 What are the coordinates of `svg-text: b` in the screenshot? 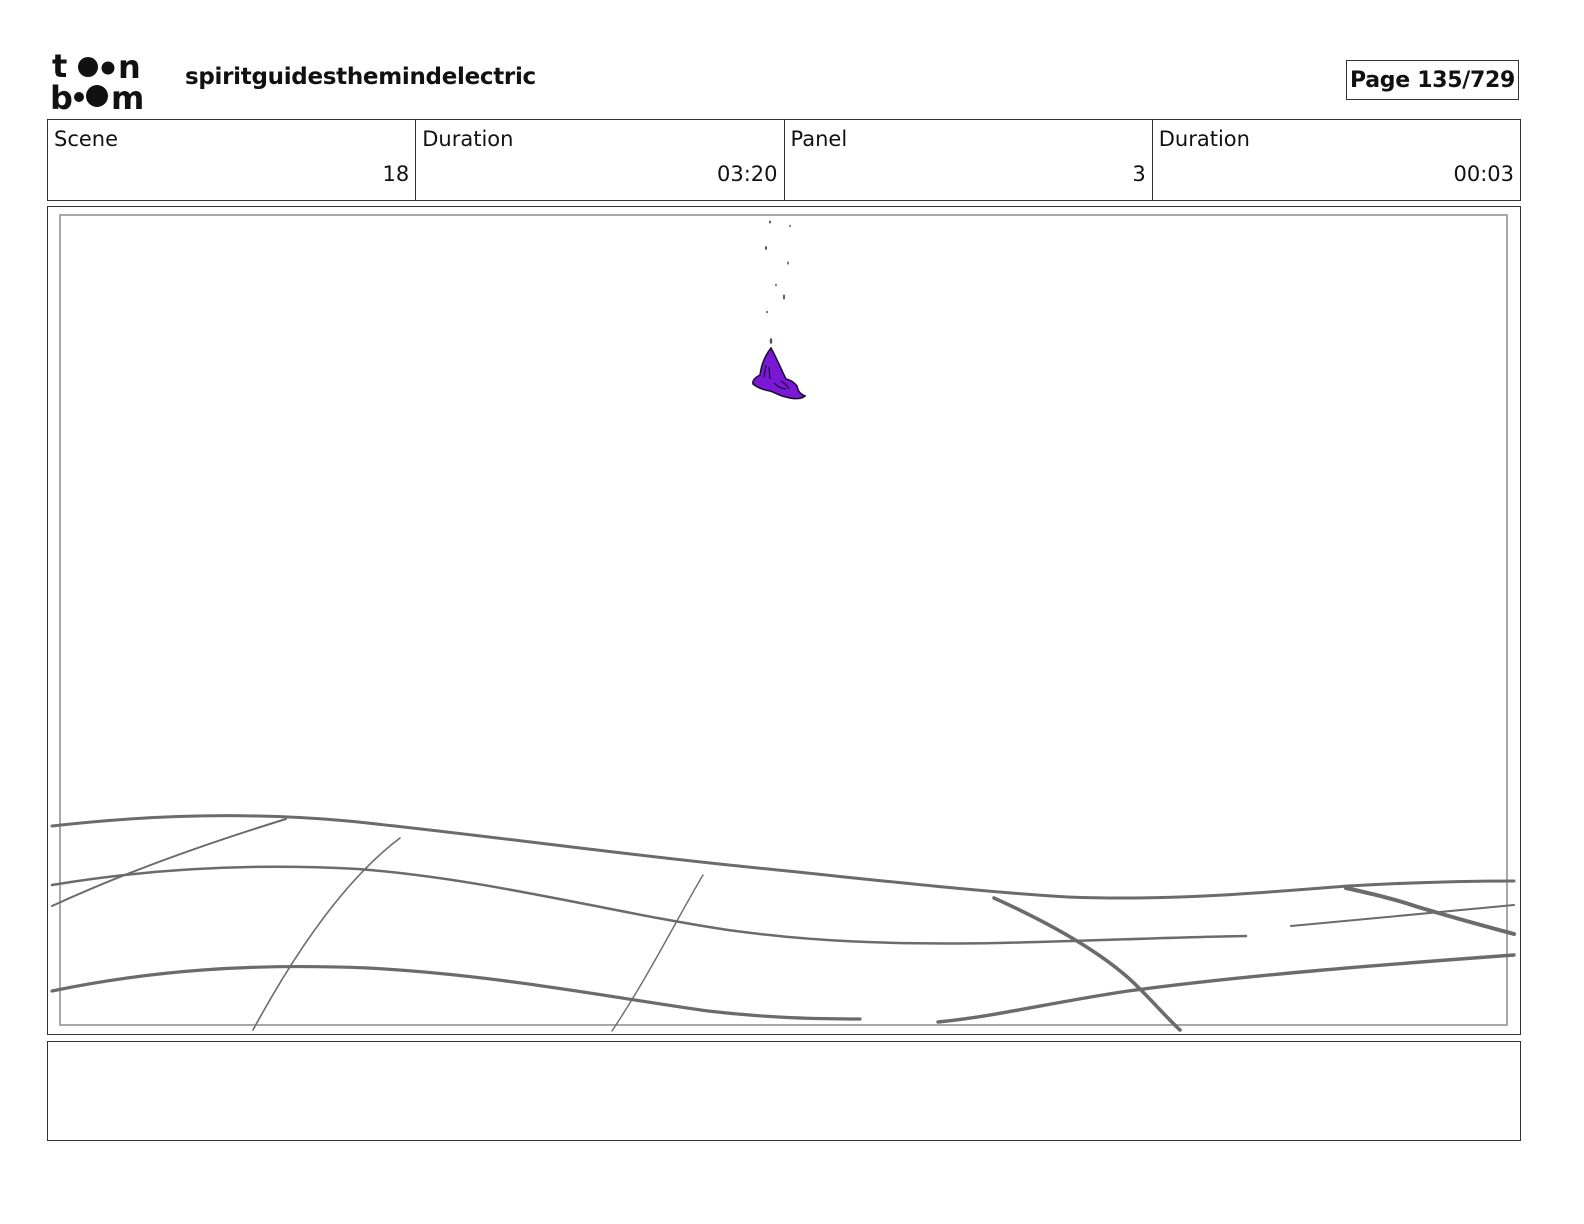 It's located at (61, 95).